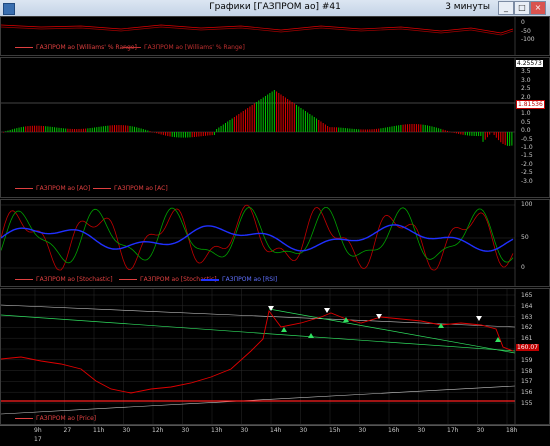  I want to click on price-tick: 161, so click(527, 339).